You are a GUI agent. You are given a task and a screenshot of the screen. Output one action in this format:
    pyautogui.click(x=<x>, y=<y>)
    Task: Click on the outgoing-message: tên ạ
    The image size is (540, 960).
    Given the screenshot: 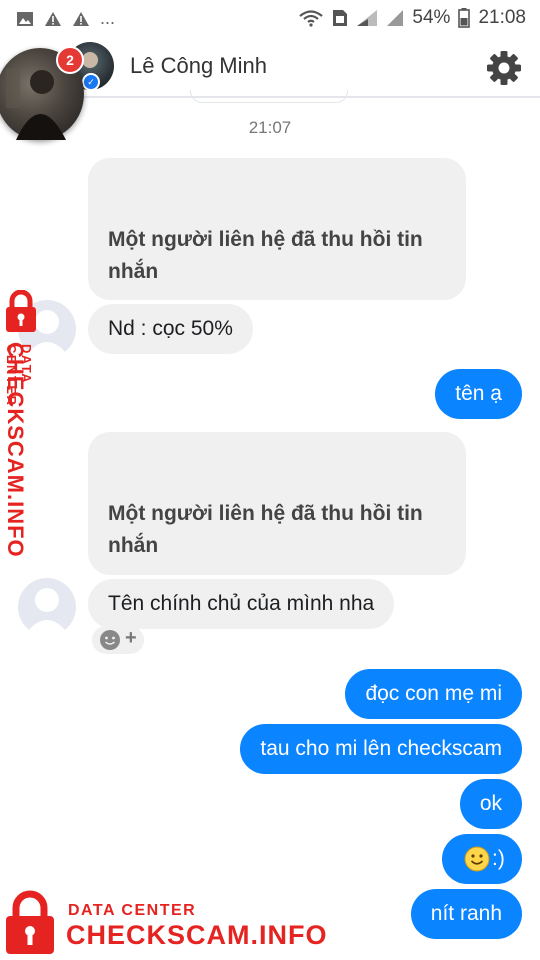 What is the action you would take?
    pyautogui.click(x=478, y=394)
    